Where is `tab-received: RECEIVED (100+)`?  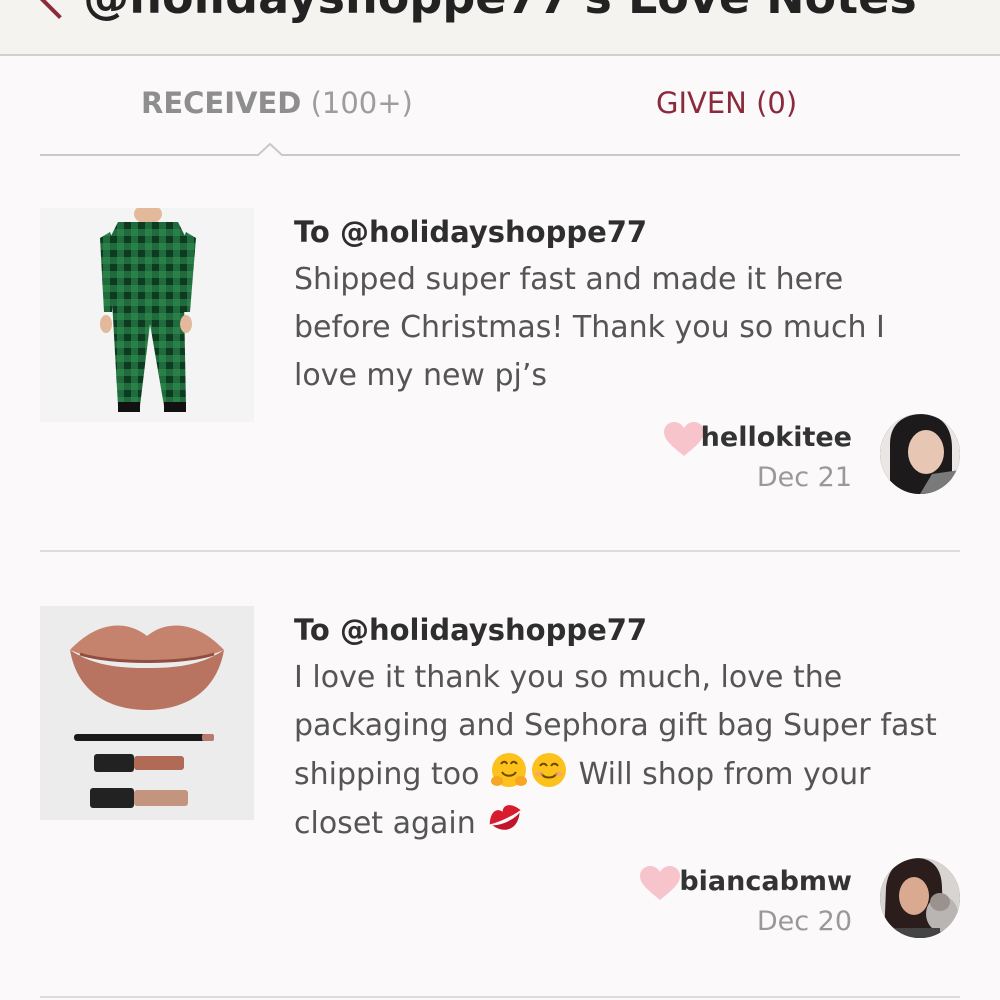
tab-received: RECEIVED (100+) is located at coordinates (277, 103).